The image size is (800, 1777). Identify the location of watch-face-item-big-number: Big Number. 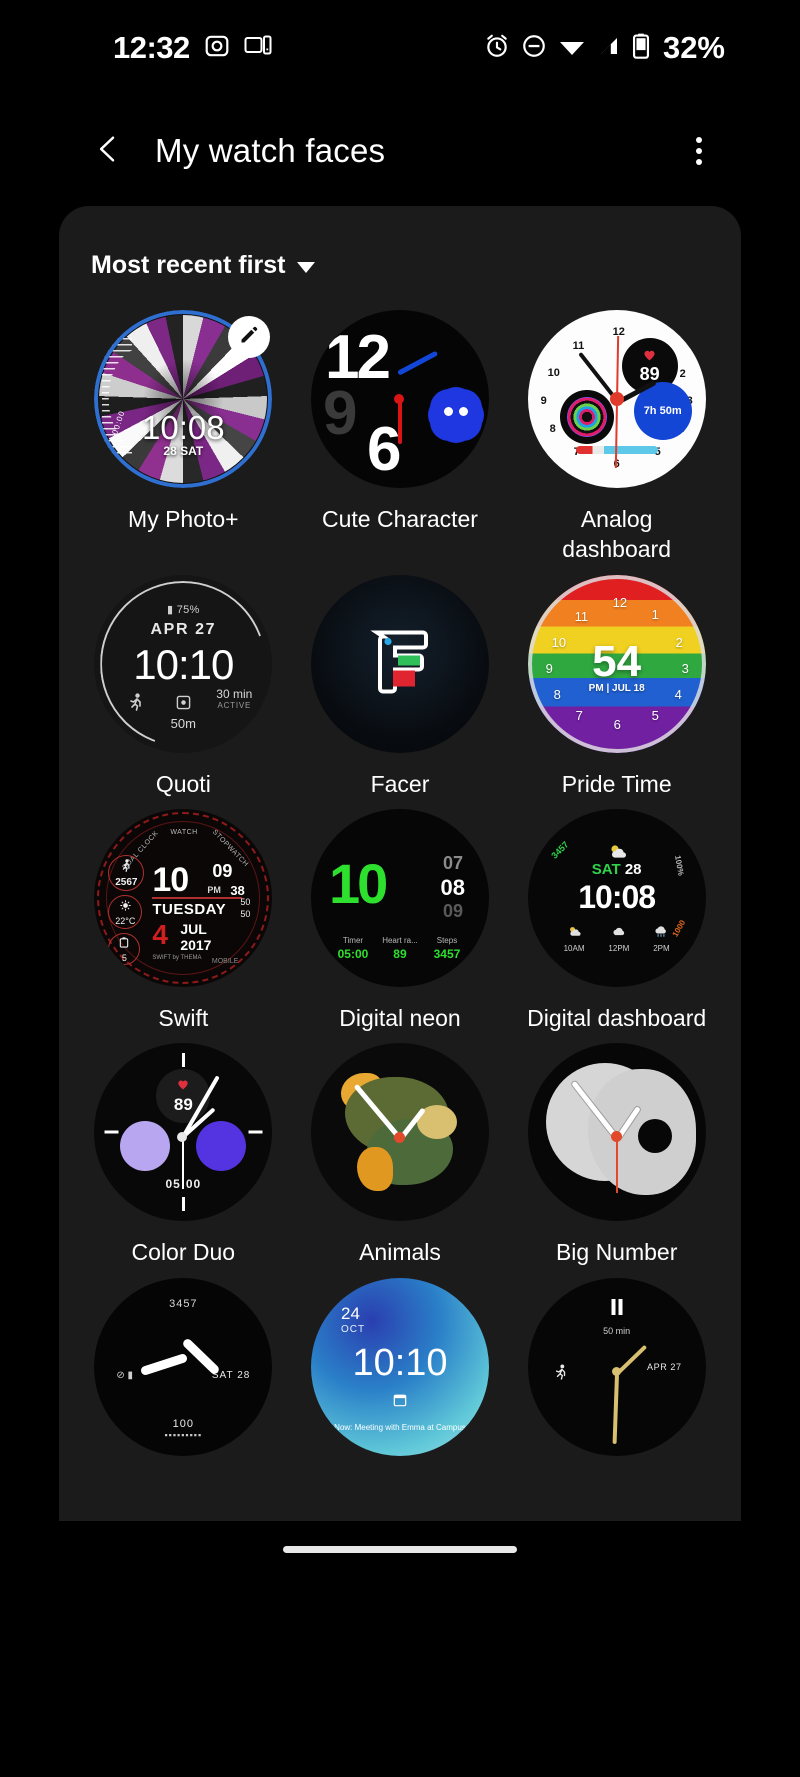
(616, 1155).